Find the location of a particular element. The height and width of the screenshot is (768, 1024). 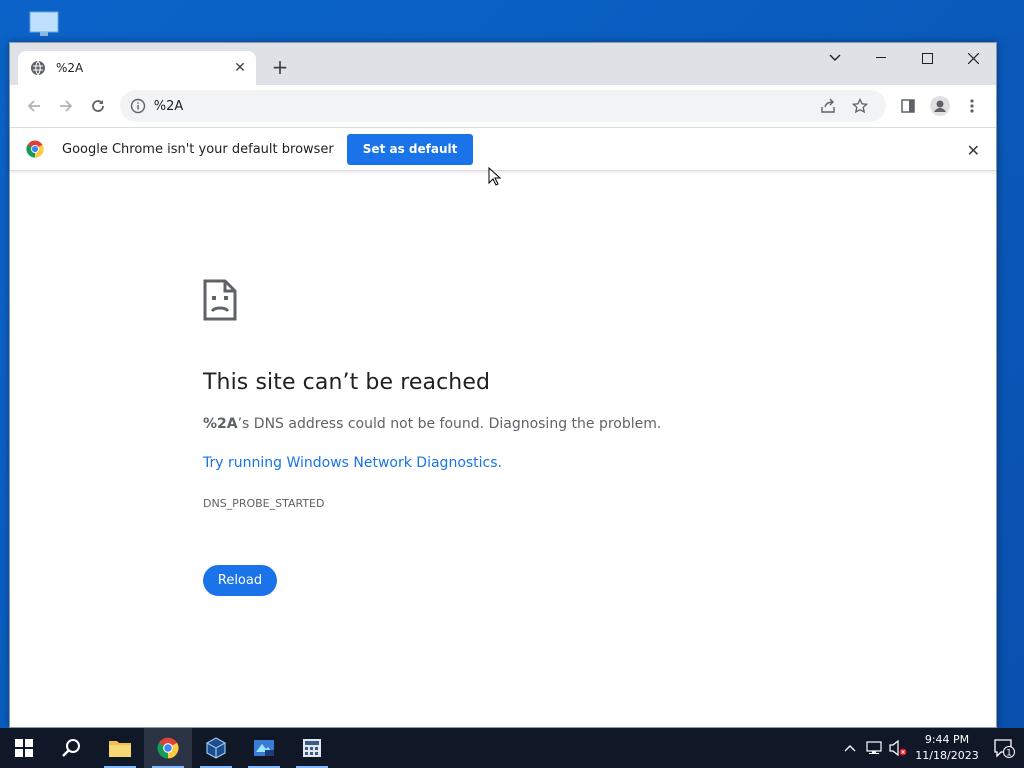

infobar-message: Google Chrome isn't your default browser is located at coordinates (198, 149).